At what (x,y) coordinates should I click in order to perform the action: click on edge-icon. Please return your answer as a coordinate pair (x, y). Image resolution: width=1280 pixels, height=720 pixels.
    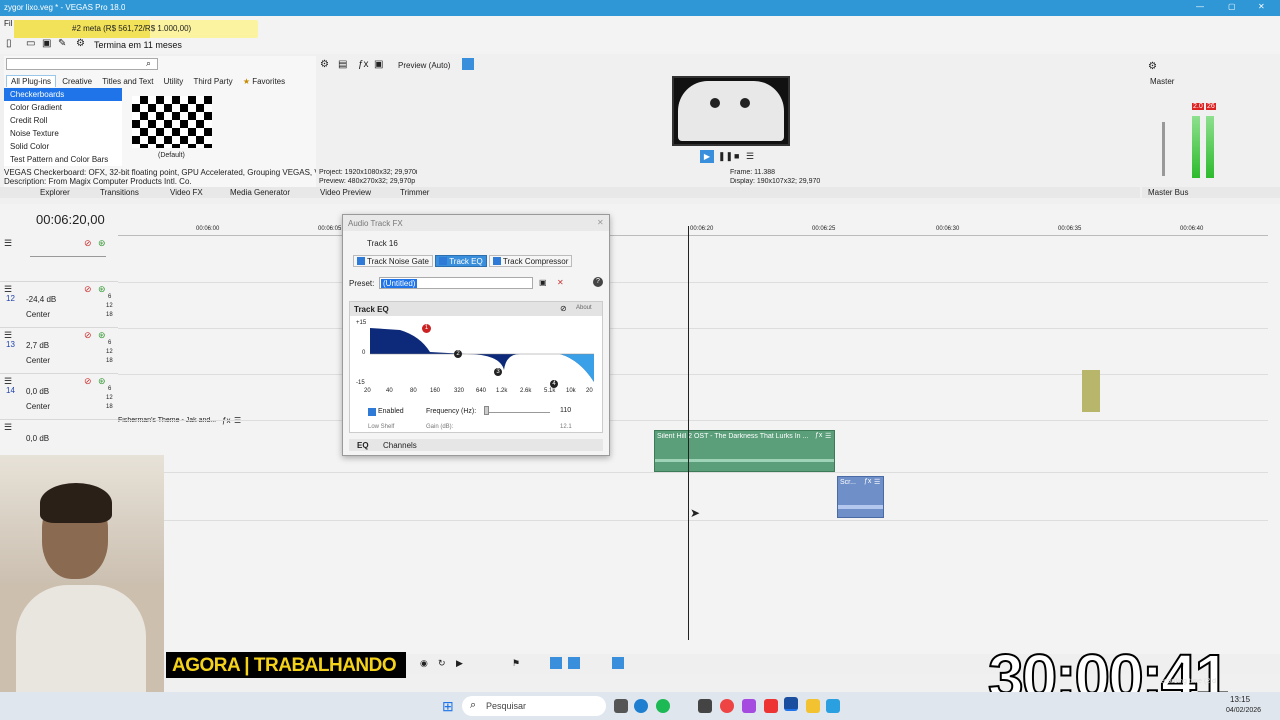
    Looking at the image, I should click on (641, 706).